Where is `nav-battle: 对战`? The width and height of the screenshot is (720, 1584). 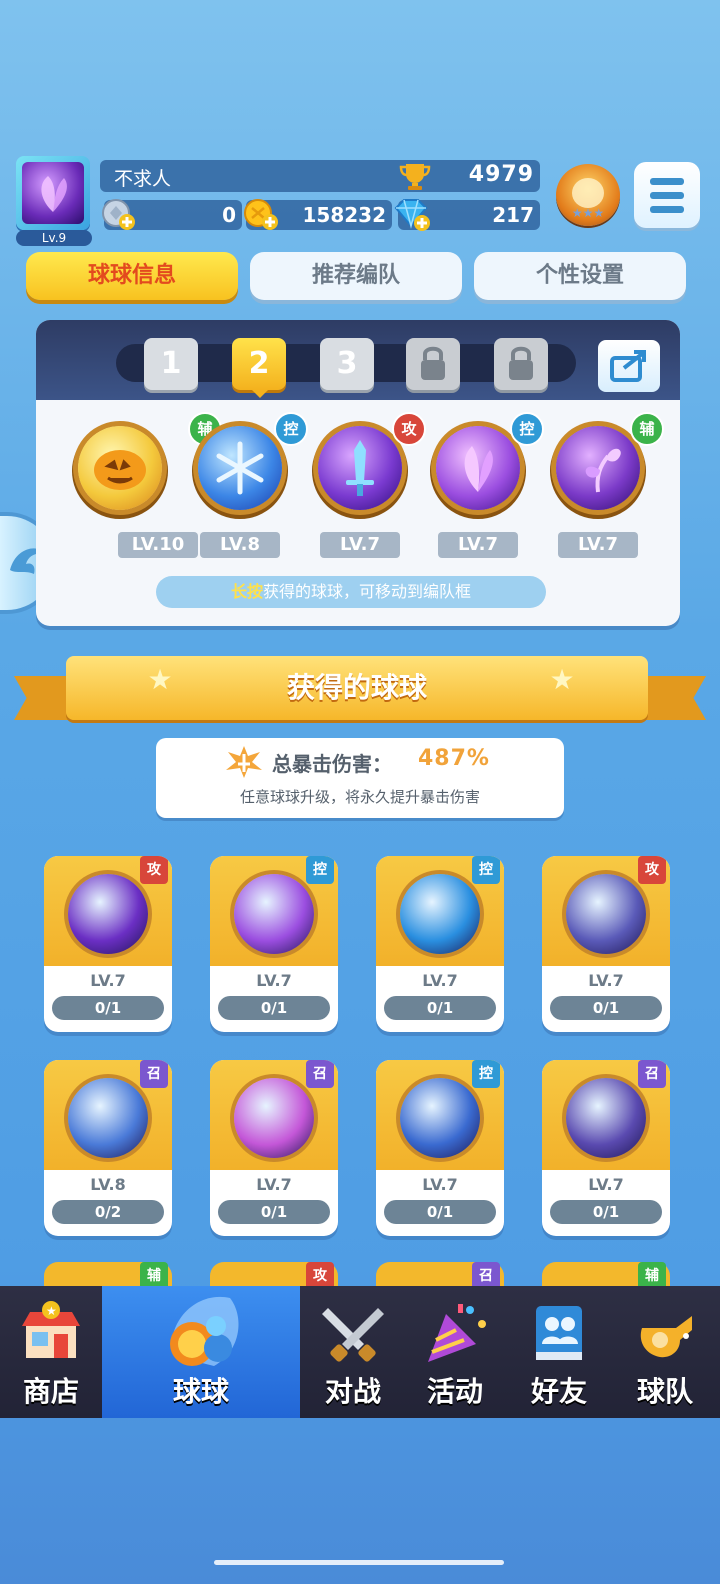 nav-battle: 对战 is located at coordinates (353, 1352).